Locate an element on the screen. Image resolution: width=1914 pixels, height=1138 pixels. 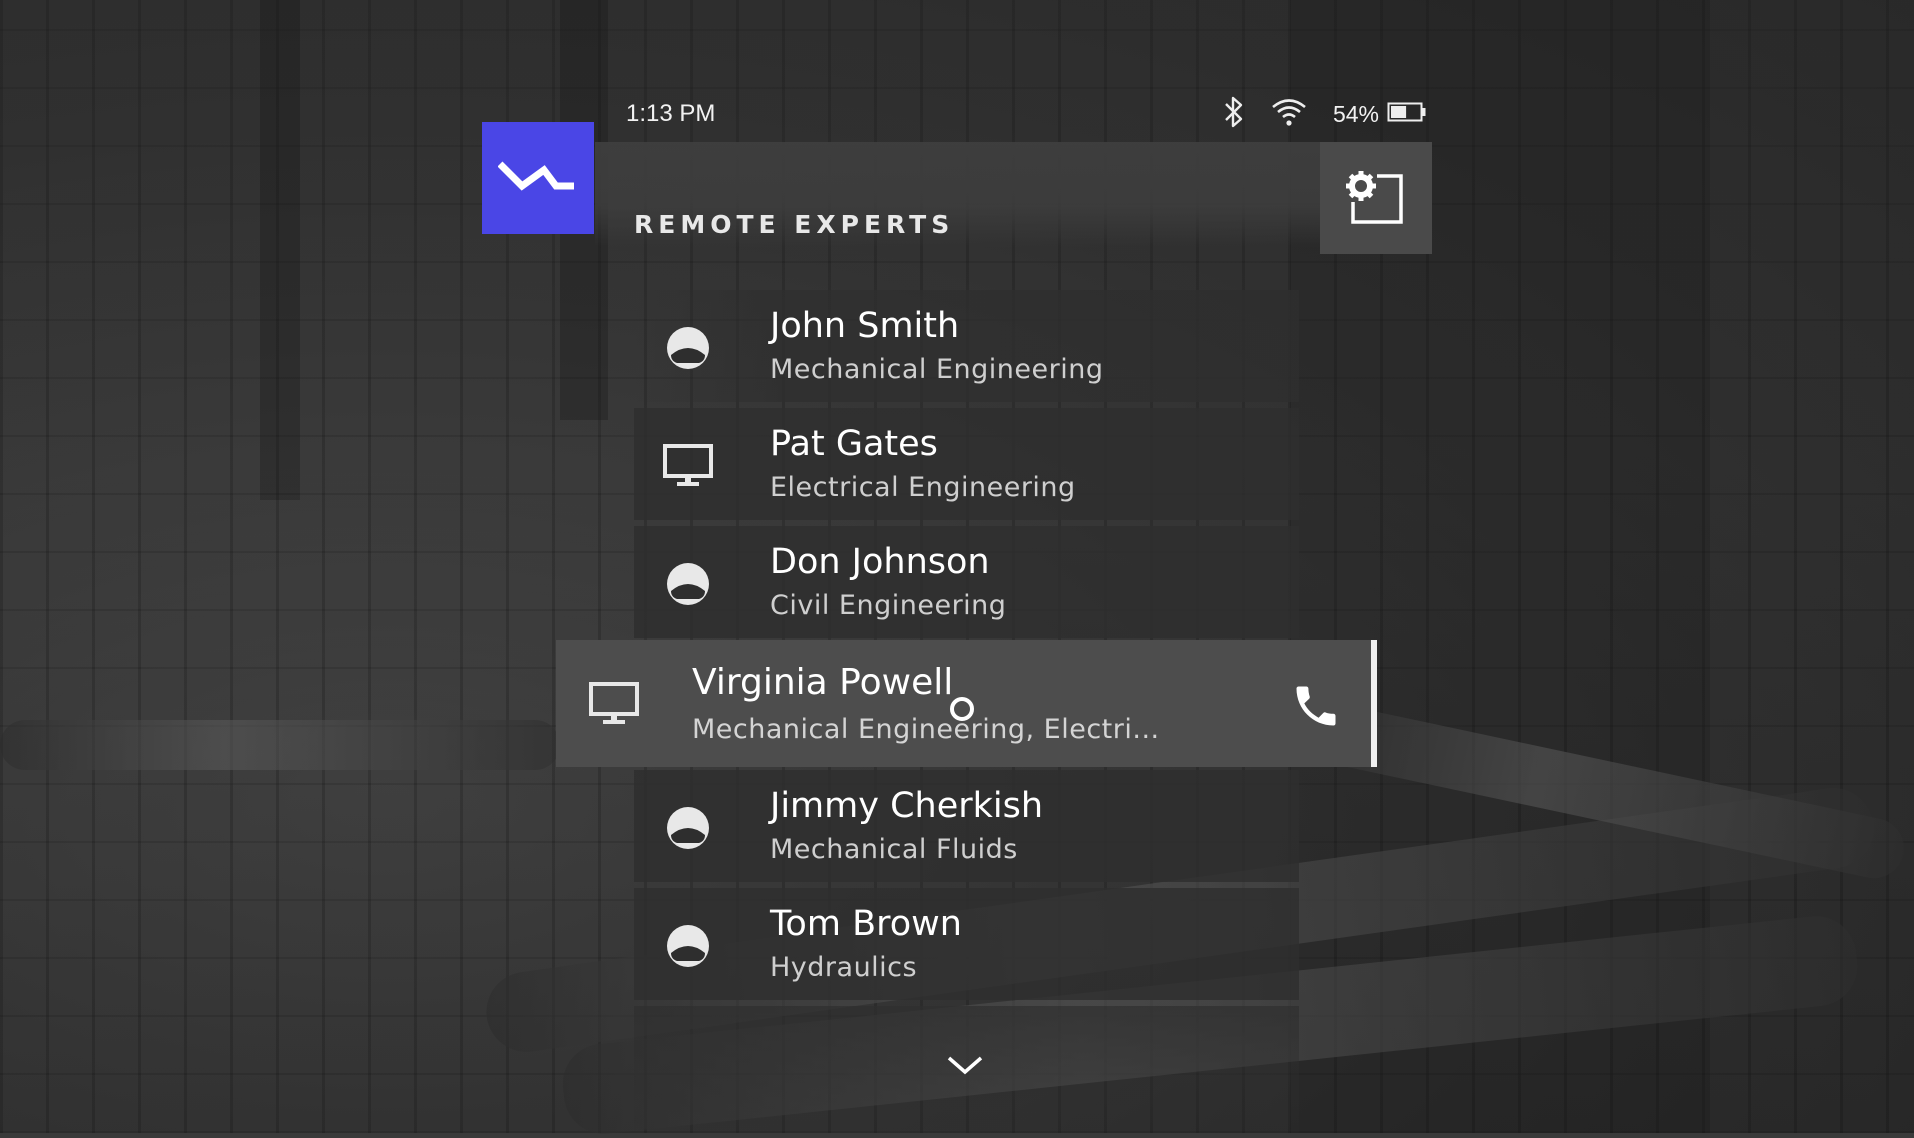
expert-department: Electrical Engineering is located at coordinates (923, 487).